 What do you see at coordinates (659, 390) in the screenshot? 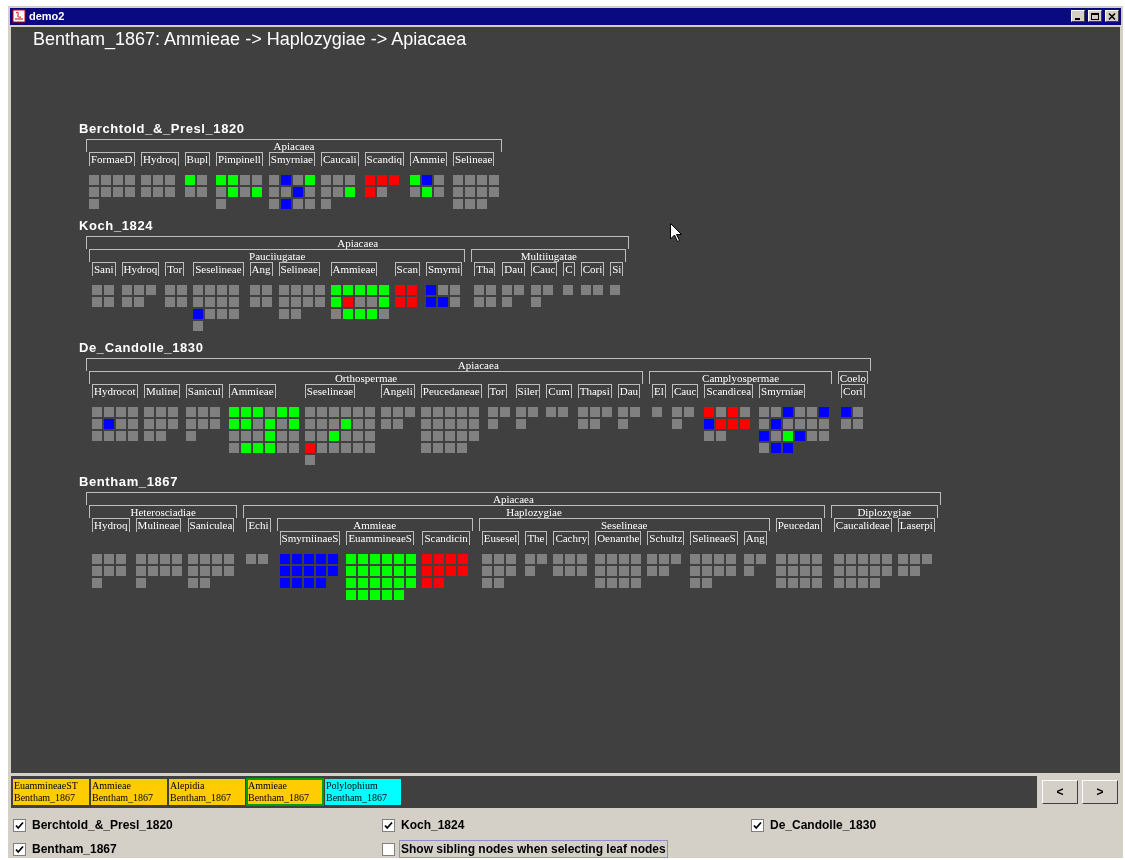
I see `leaf-label: El` at bounding box center [659, 390].